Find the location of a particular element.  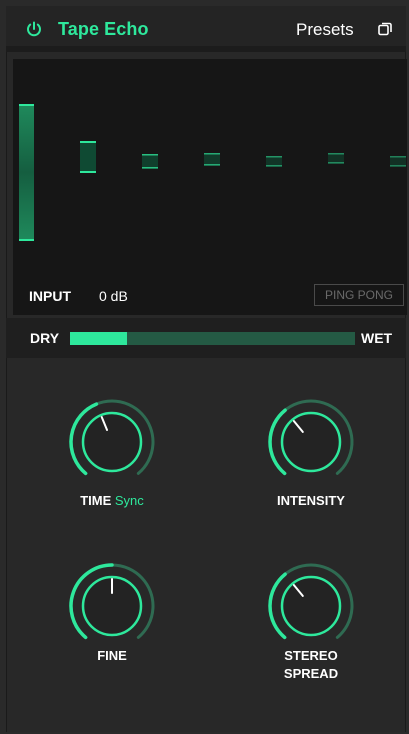

ping-pong-button: PING PONG is located at coordinates (359, 295).